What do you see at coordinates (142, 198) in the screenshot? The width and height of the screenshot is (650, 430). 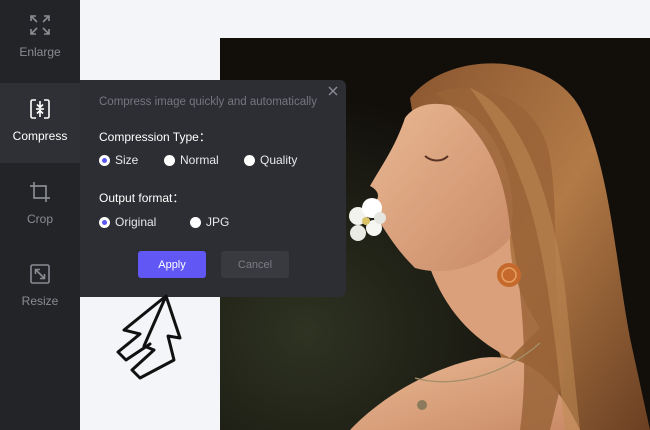 I see `output-format-label: Output format：` at bounding box center [142, 198].